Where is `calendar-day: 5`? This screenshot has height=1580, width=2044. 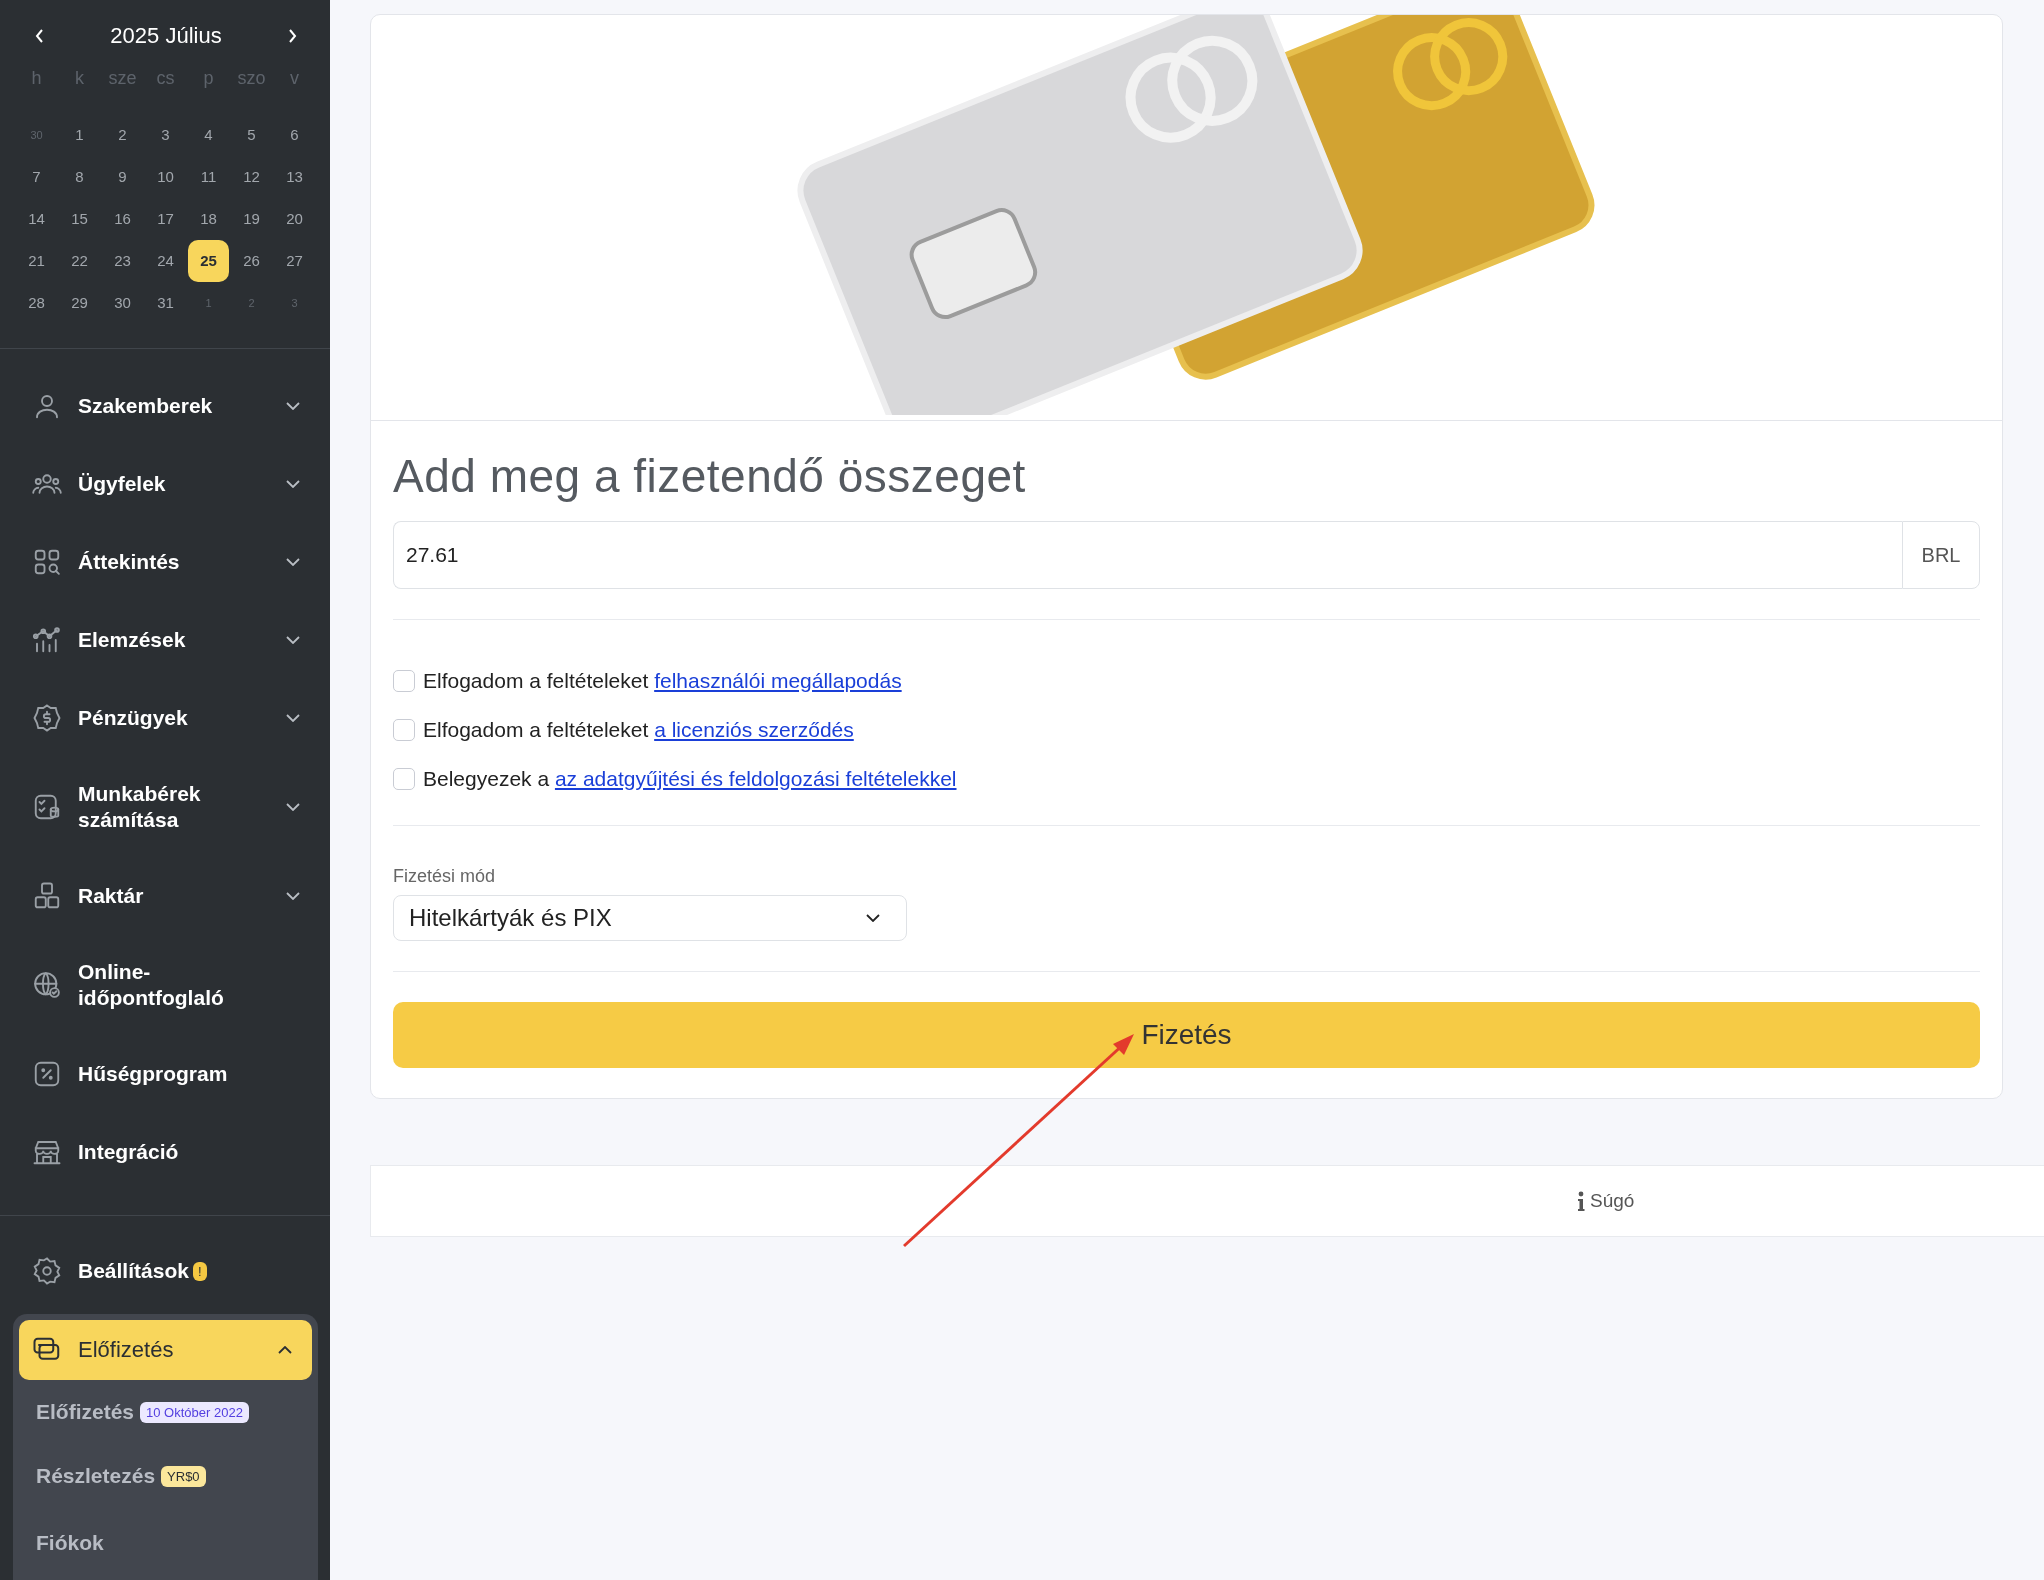 calendar-day: 5 is located at coordinates (251, 135).